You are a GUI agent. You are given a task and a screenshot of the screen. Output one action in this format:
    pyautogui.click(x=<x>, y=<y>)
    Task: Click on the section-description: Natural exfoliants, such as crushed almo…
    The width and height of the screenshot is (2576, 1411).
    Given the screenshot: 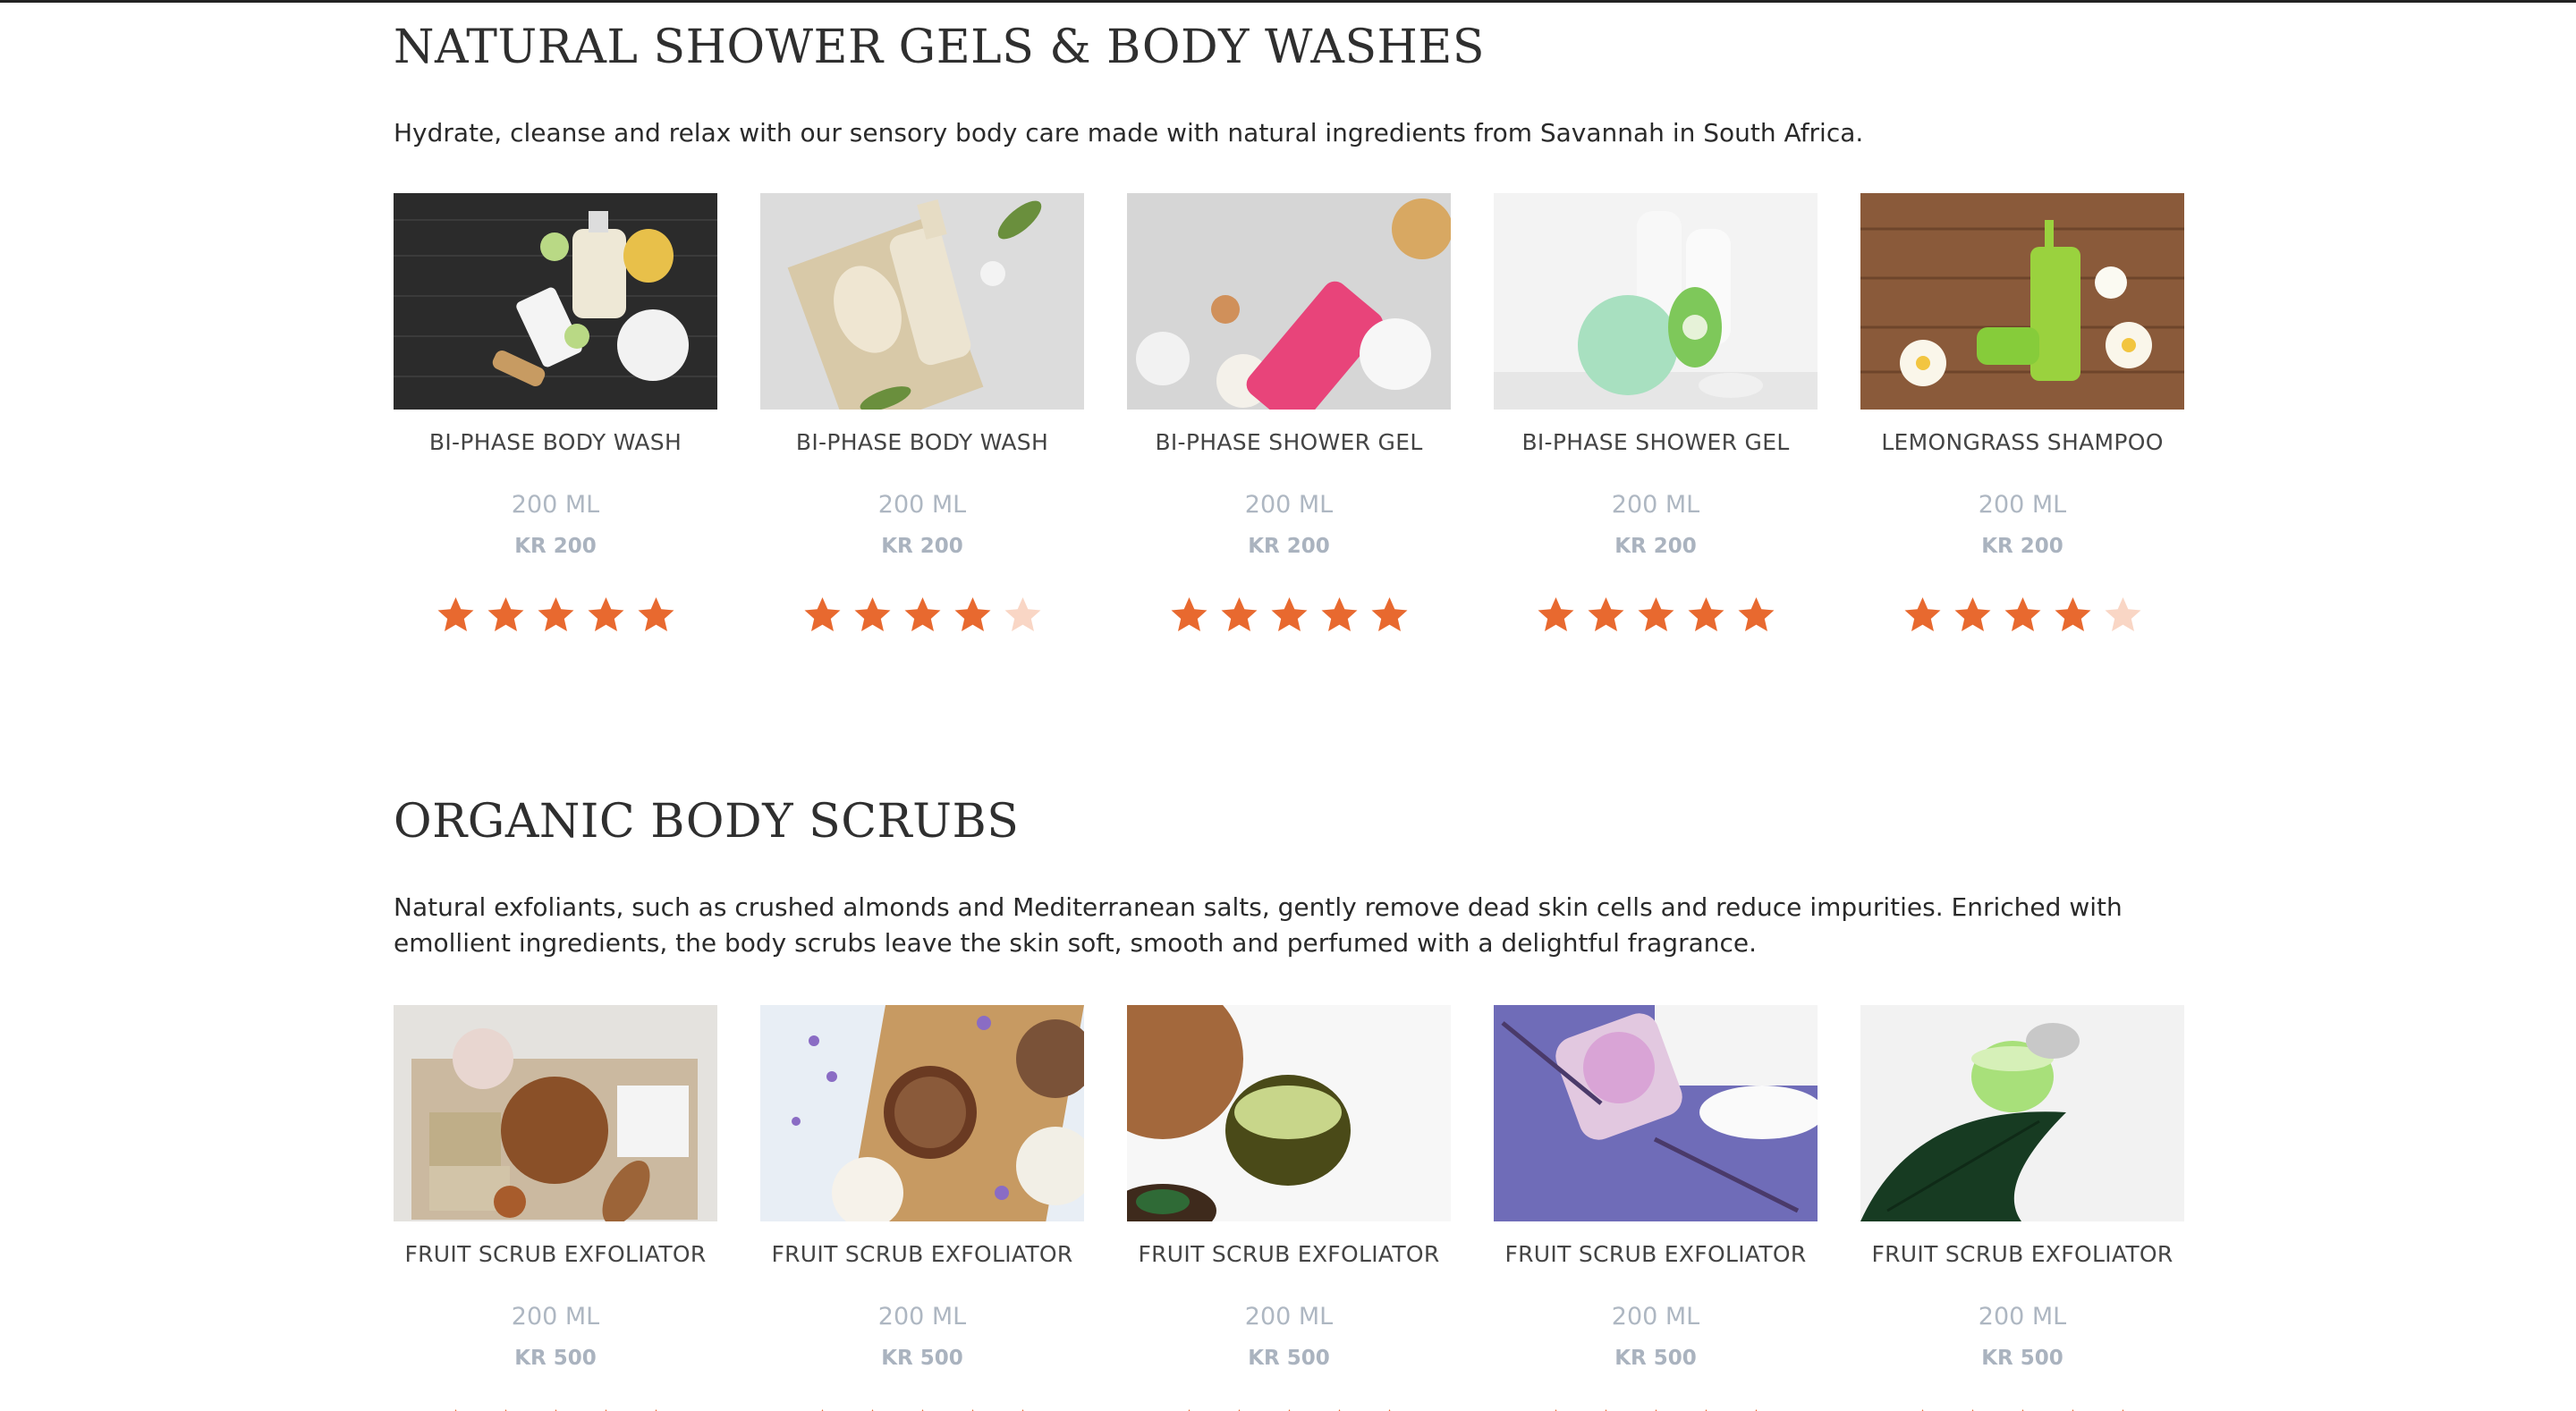 What is the action you would take?
    pyautogui.click(x=1258, y=925)
    